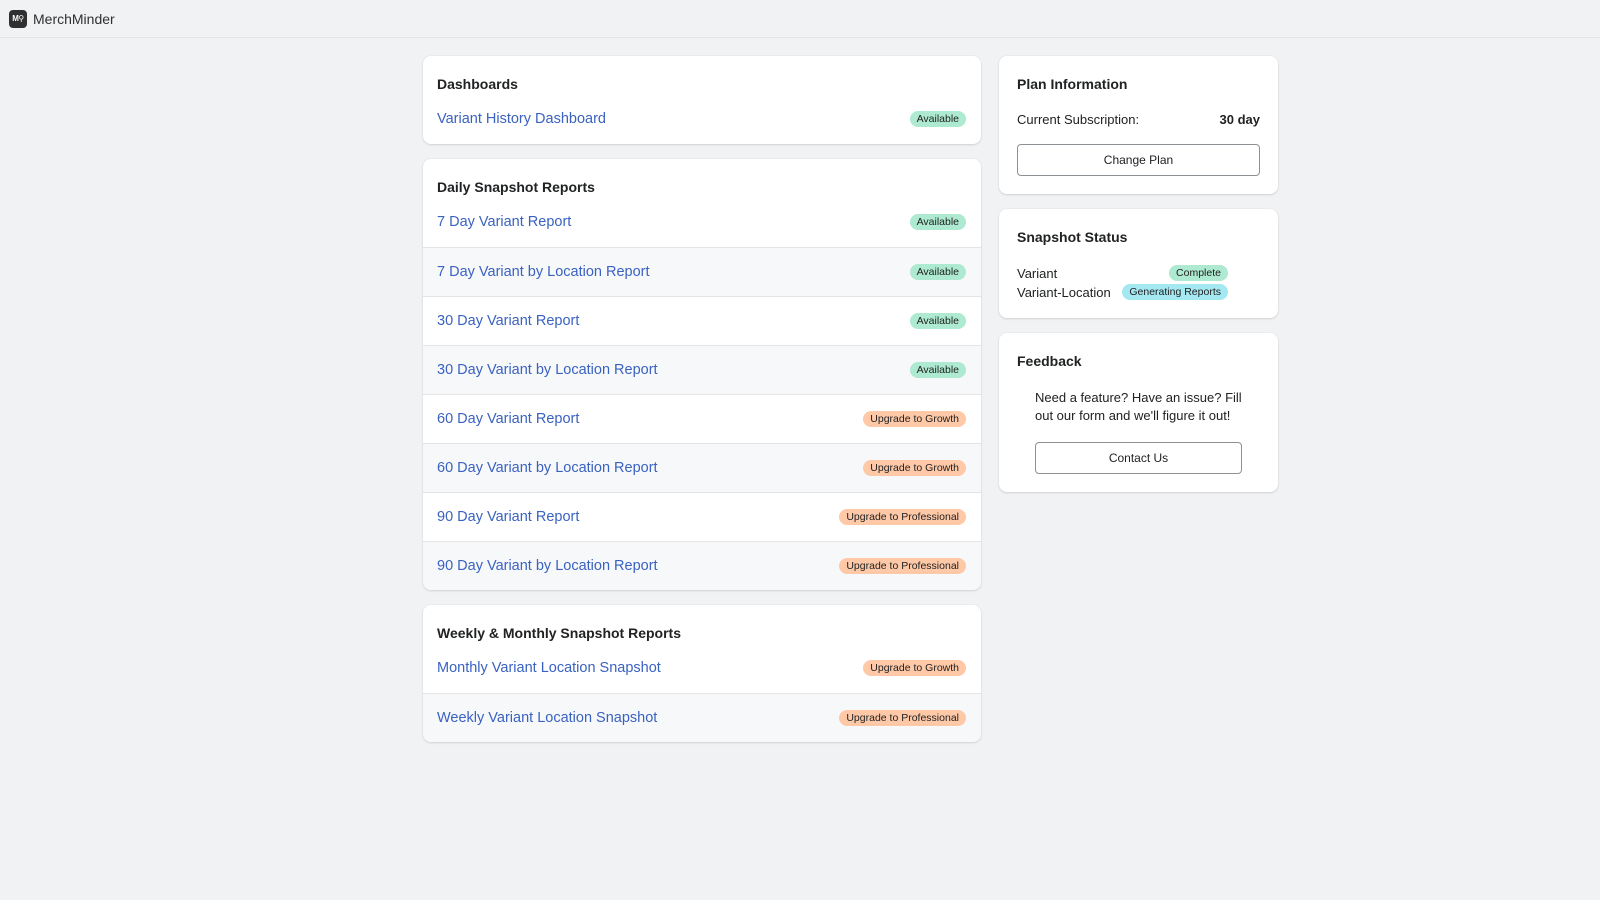 The width and height of the screenshot is (1600, 900). Describe the element at coordinates (1072, 237) in the screenshot. I see `snapshot-status-title: Snapshot Status` at that location.